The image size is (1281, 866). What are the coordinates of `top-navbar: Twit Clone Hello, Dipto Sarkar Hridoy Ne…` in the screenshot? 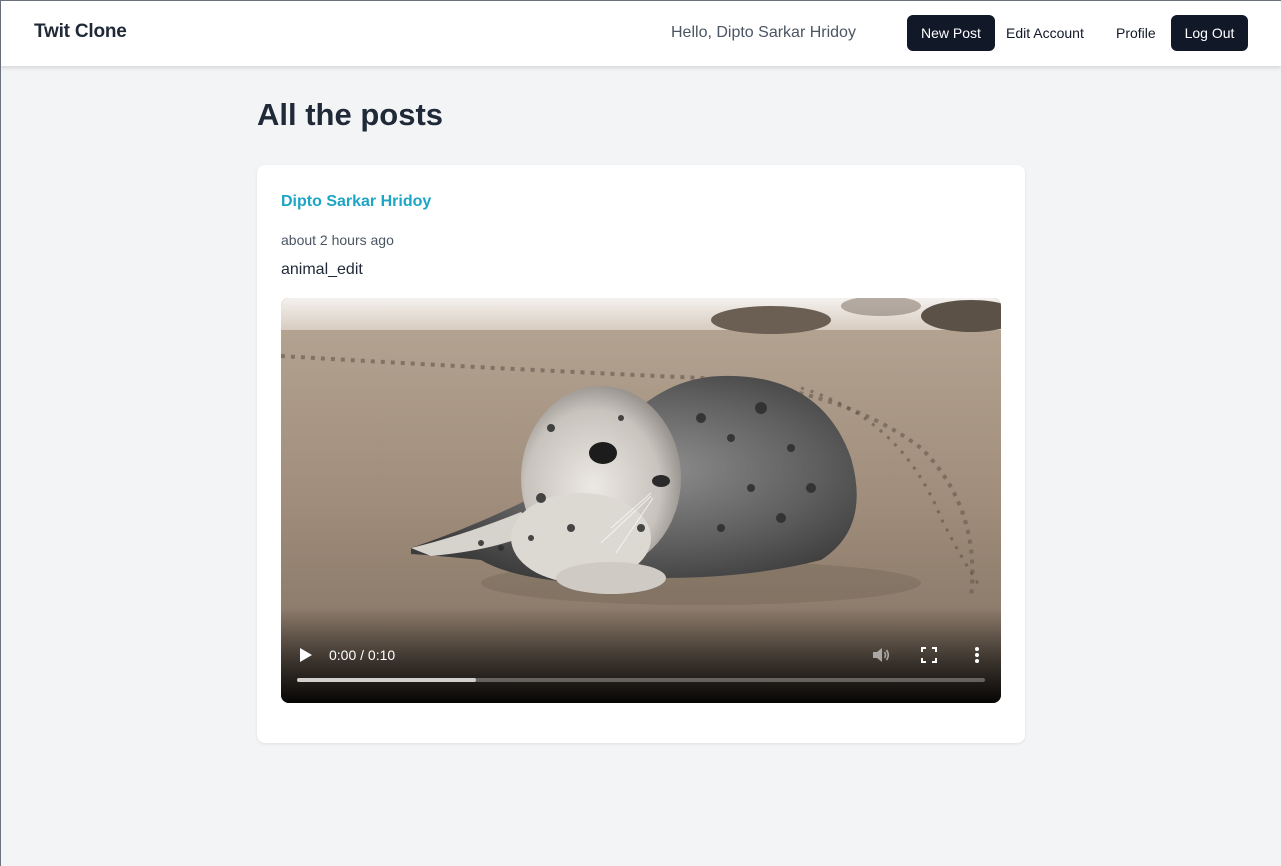 It's located at (641, 33).